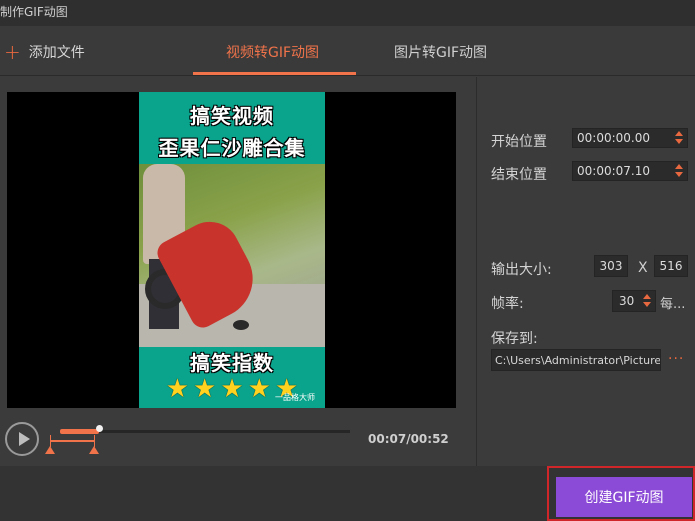  What do you see at coordinates (611, 266) in the screenshot?
I see `output-width-input: 303` at bounding box center [611, 266].